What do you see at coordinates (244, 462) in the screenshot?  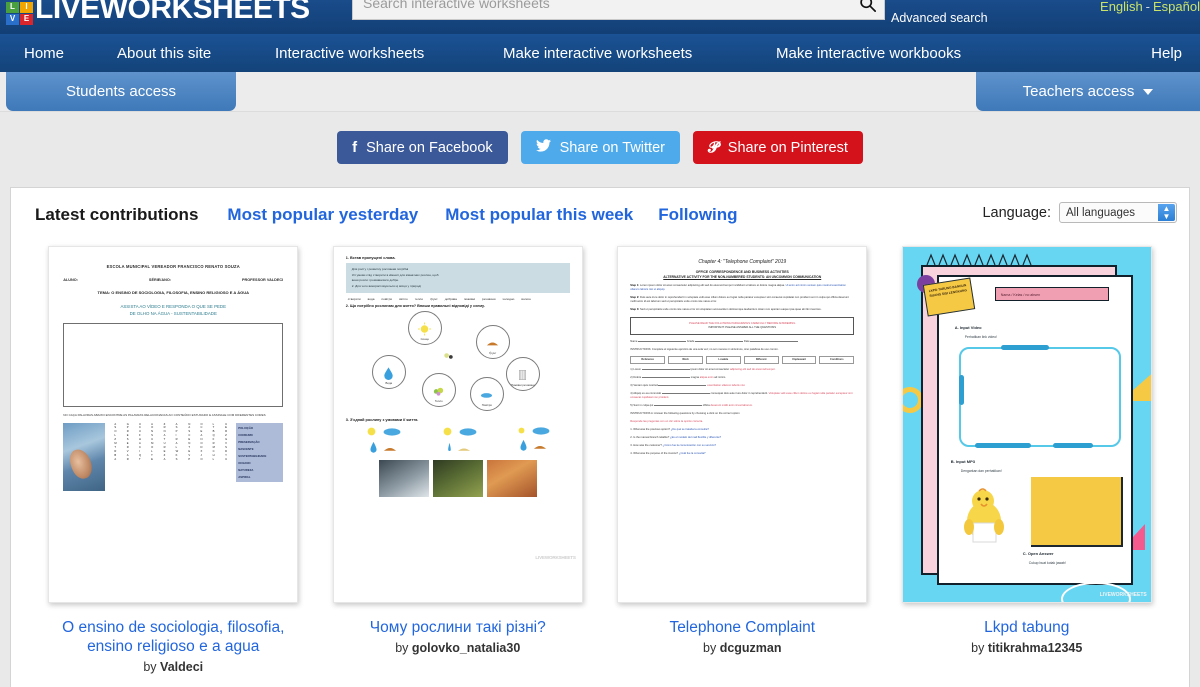 I see `t1-word: OCEANO` at bounding box center [244, 462].